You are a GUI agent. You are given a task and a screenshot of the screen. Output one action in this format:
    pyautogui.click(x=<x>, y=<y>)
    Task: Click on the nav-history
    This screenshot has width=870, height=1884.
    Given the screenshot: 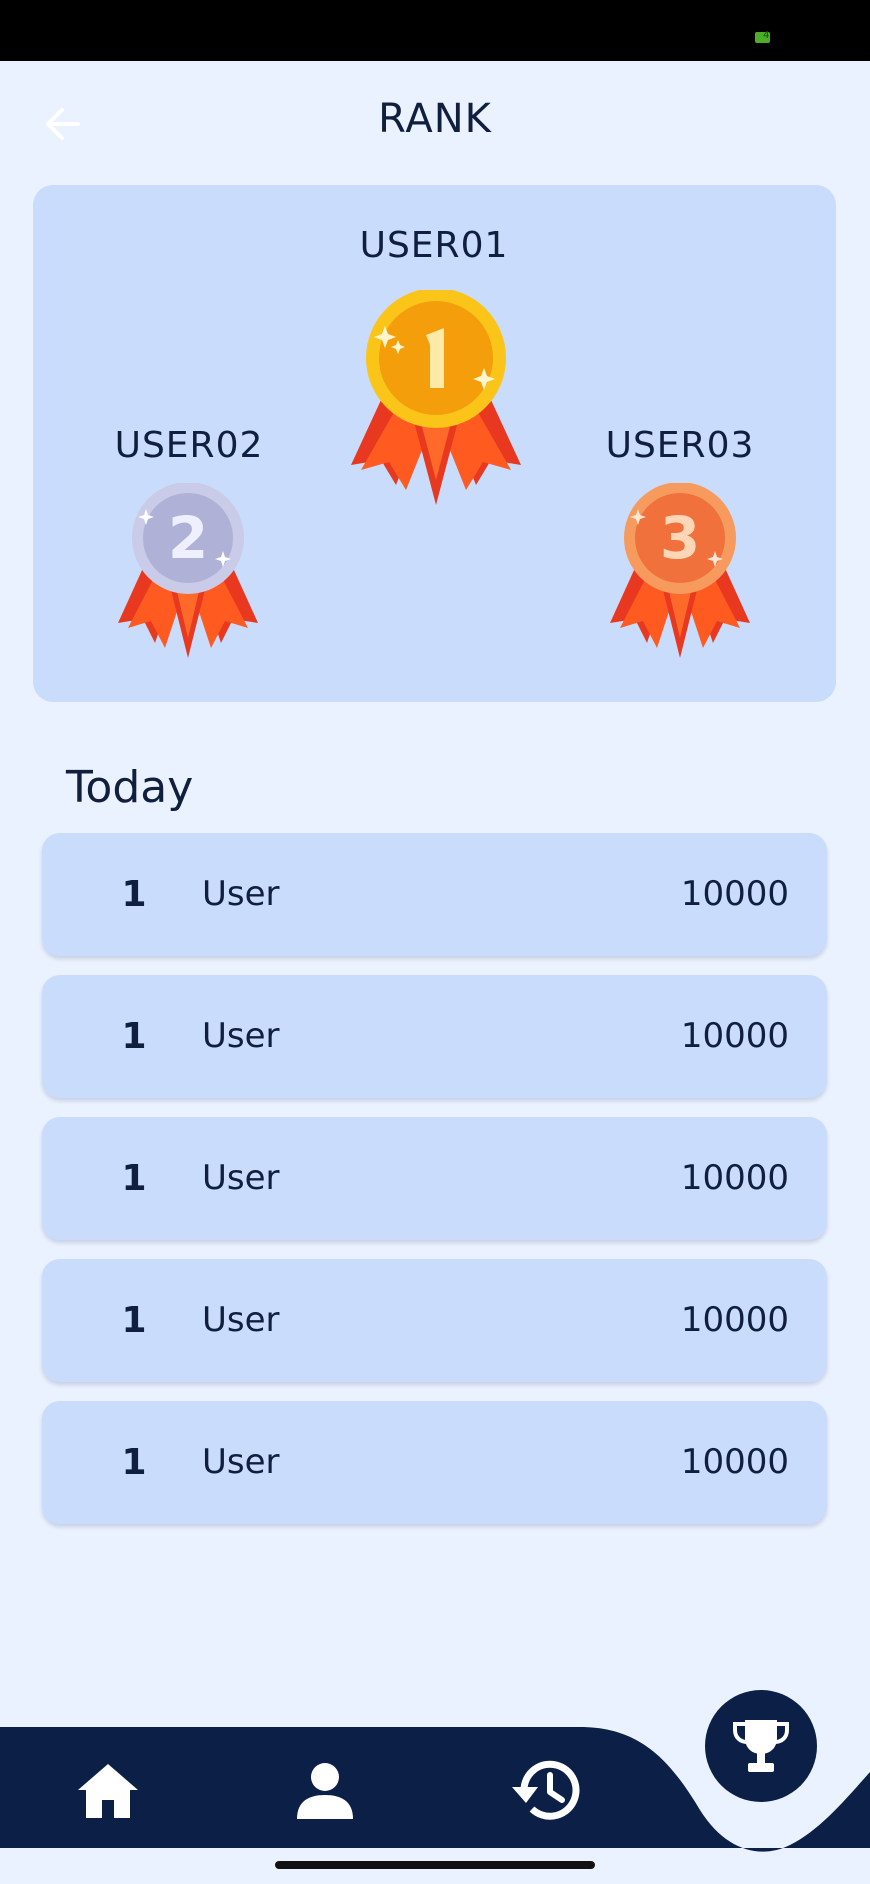 What is the action you would take?
    pyautogui.click(x=545, y=1790)
    